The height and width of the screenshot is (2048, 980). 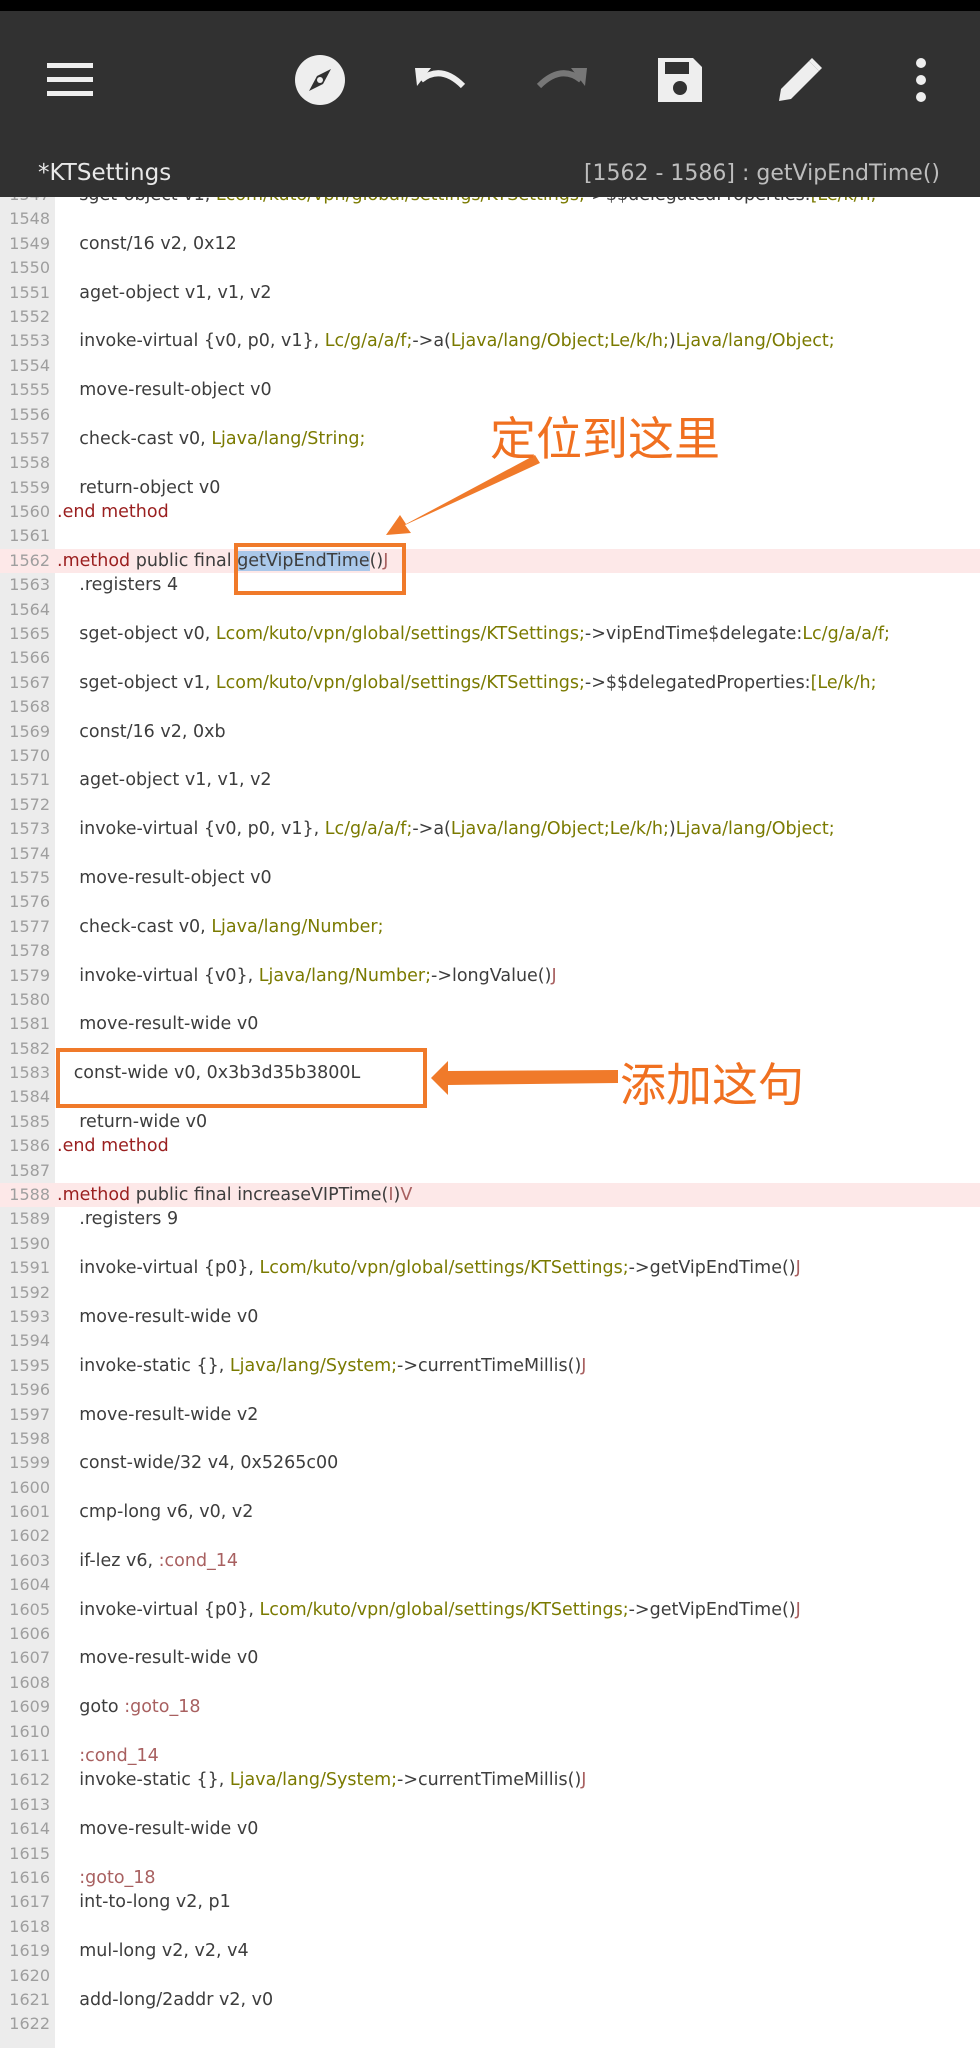 I want to click on toolbar, so click(x=490, y=80).